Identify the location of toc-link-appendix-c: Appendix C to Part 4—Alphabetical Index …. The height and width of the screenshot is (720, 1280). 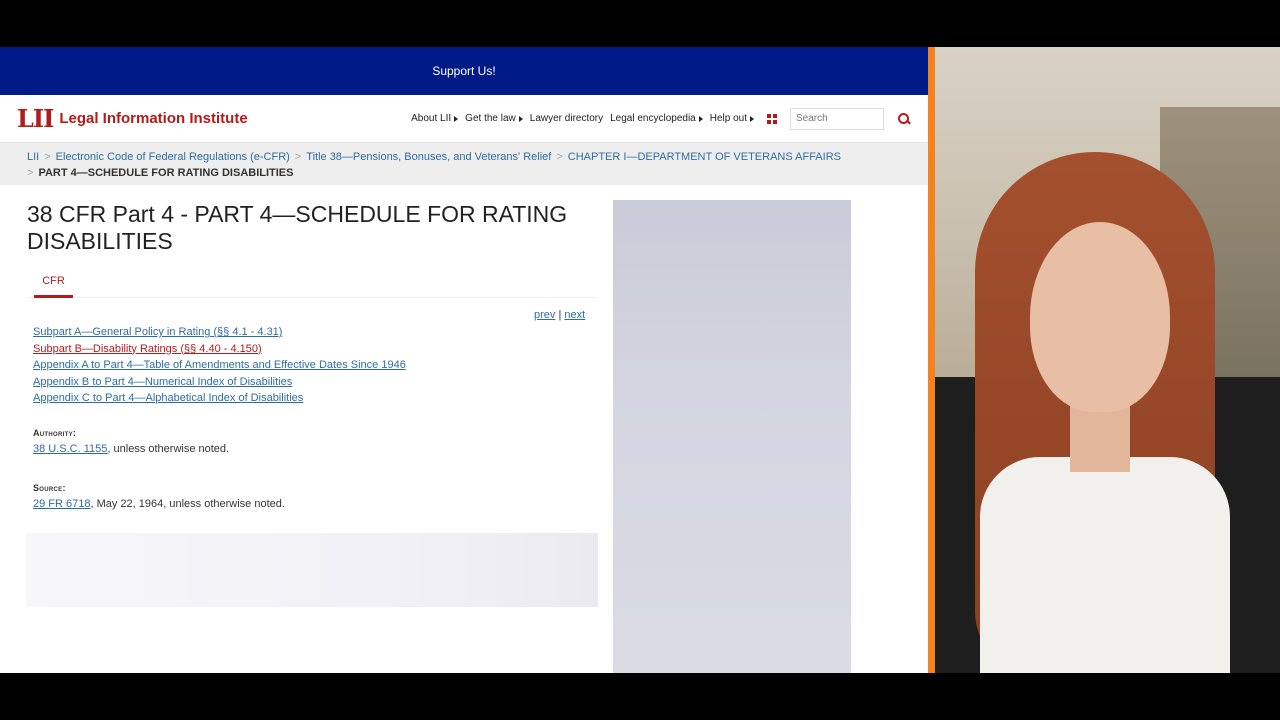
(219, 398).